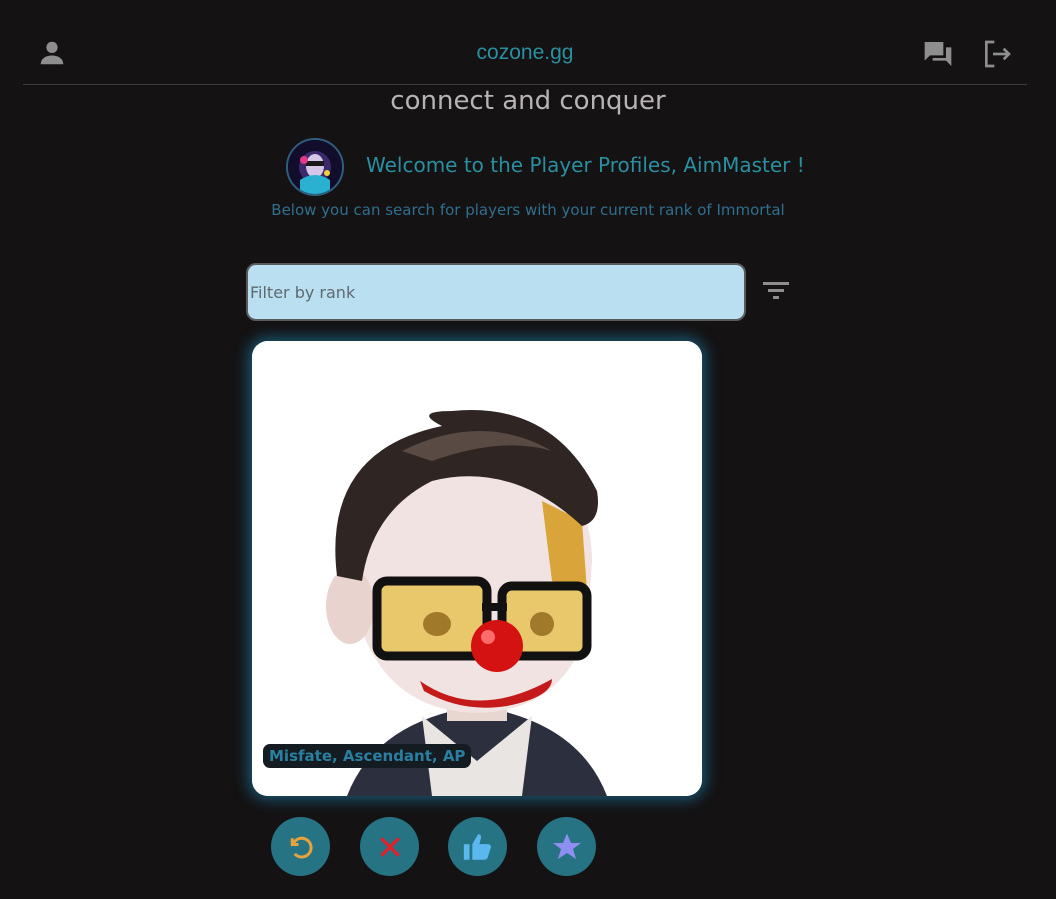 Image resolution: width=1056 pixels, height=899 pixels. I want to click on filter-icon, so click(776, 293).